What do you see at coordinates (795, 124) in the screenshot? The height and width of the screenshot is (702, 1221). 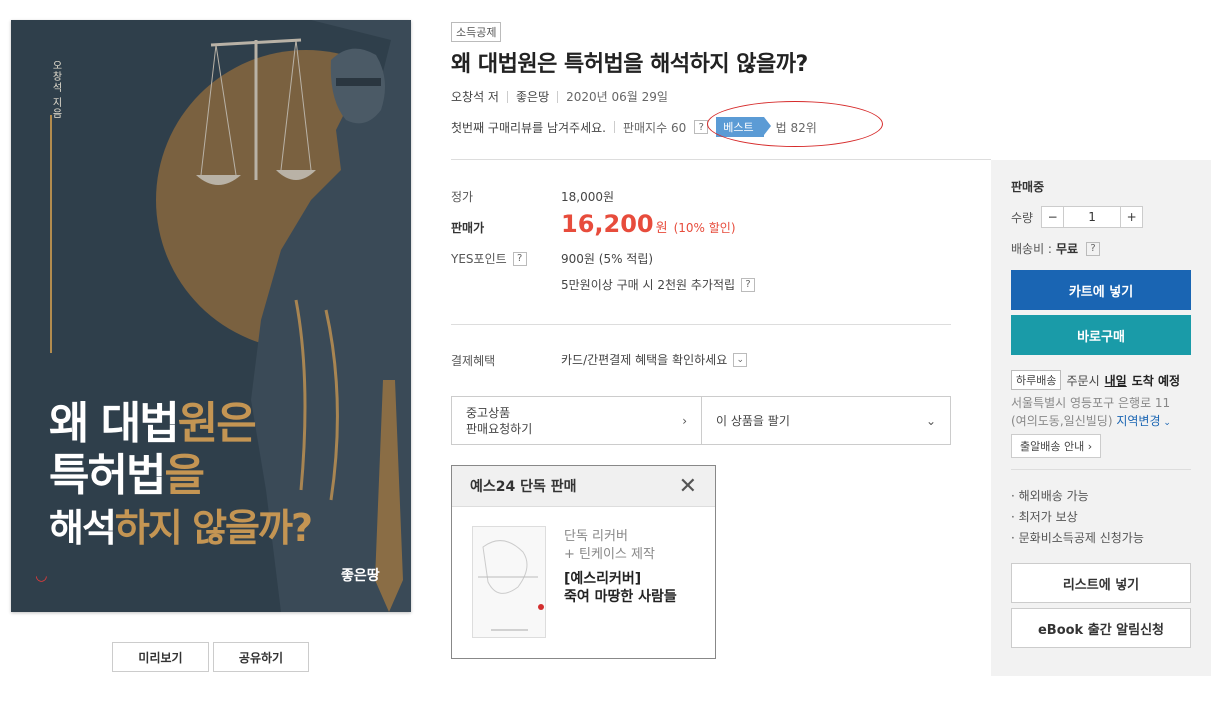 I see `highlight-circle` at bounding box center [795, 124].